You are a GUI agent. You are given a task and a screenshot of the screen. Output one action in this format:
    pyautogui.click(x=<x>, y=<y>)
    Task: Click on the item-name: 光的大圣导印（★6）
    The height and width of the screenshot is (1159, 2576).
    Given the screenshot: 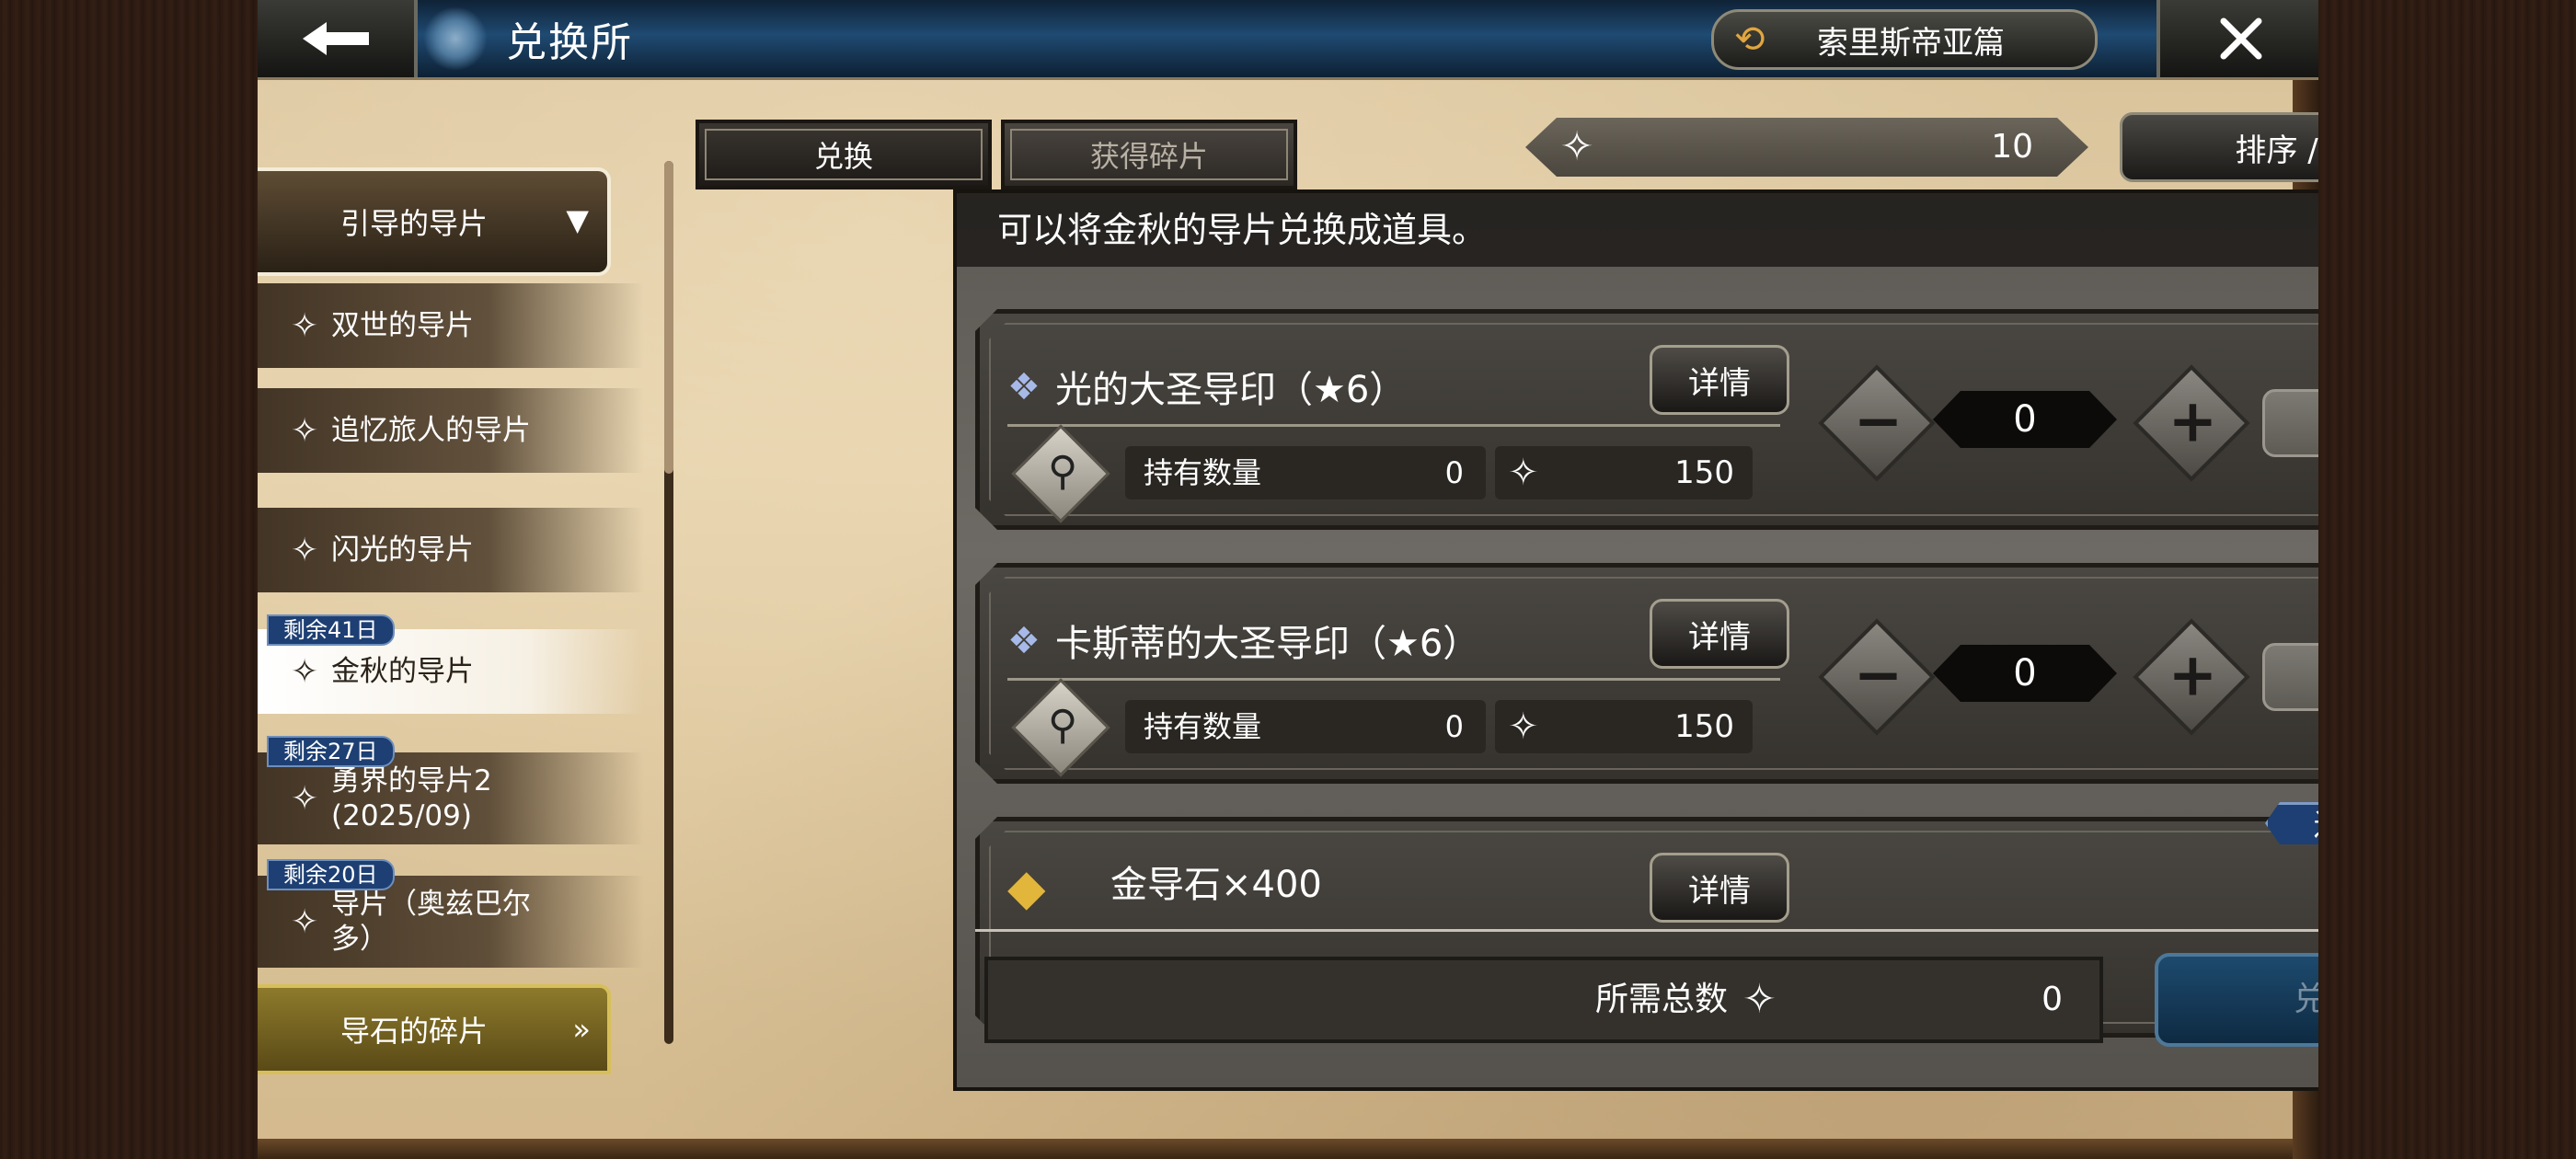 What is the action you would take?
    pyautogui.click(x=1231, y=390)
    